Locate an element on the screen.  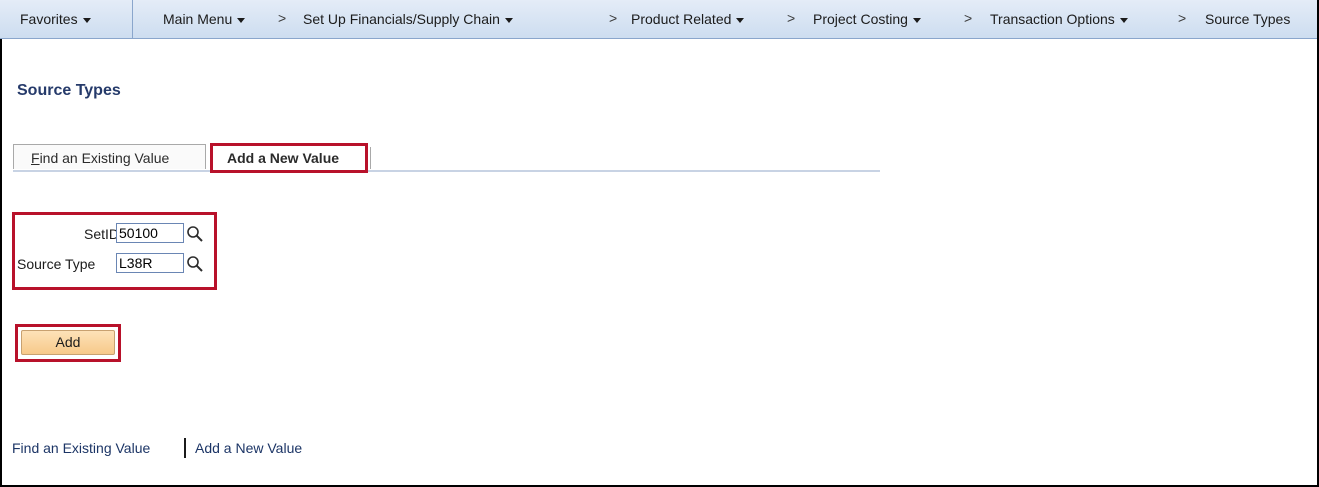
add-new-value-link: Add a New Value is located at coordinates (248, 448).